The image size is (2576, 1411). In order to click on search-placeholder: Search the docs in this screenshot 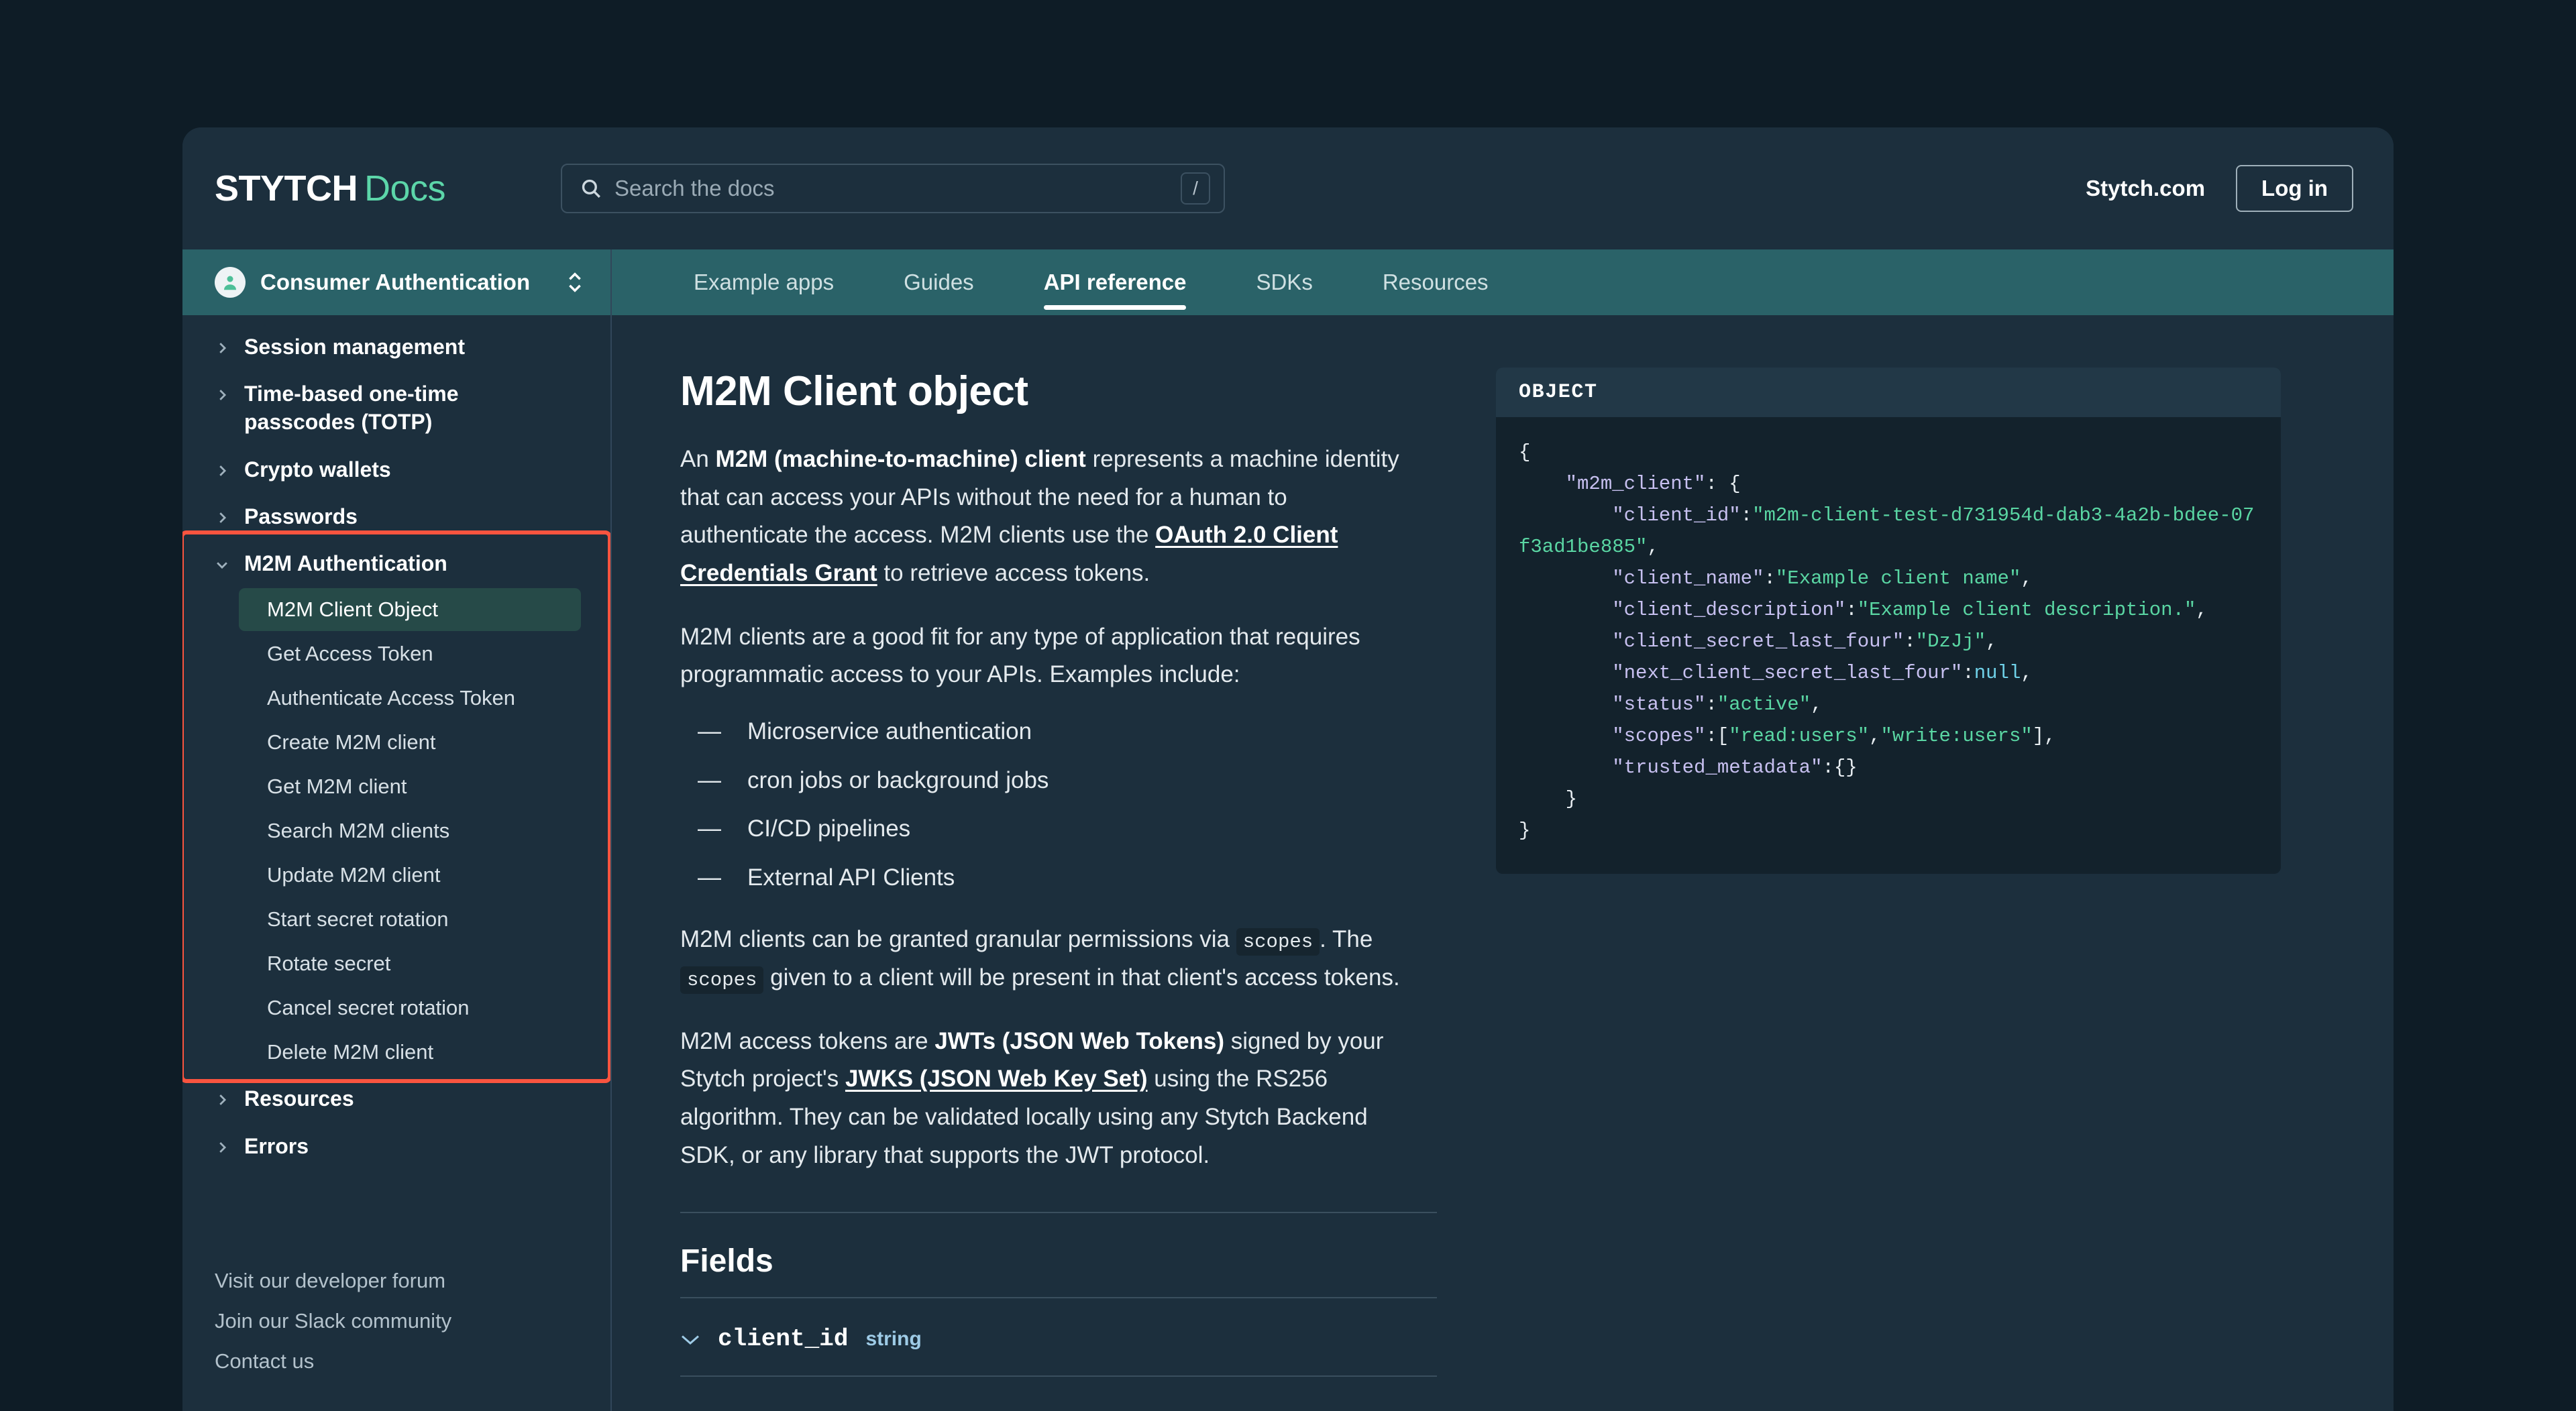, I will do `click(694, 188)`.